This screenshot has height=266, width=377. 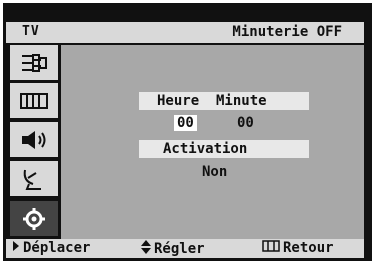 I want to click on sidebar-item-picture, so click(x=34, y=100).